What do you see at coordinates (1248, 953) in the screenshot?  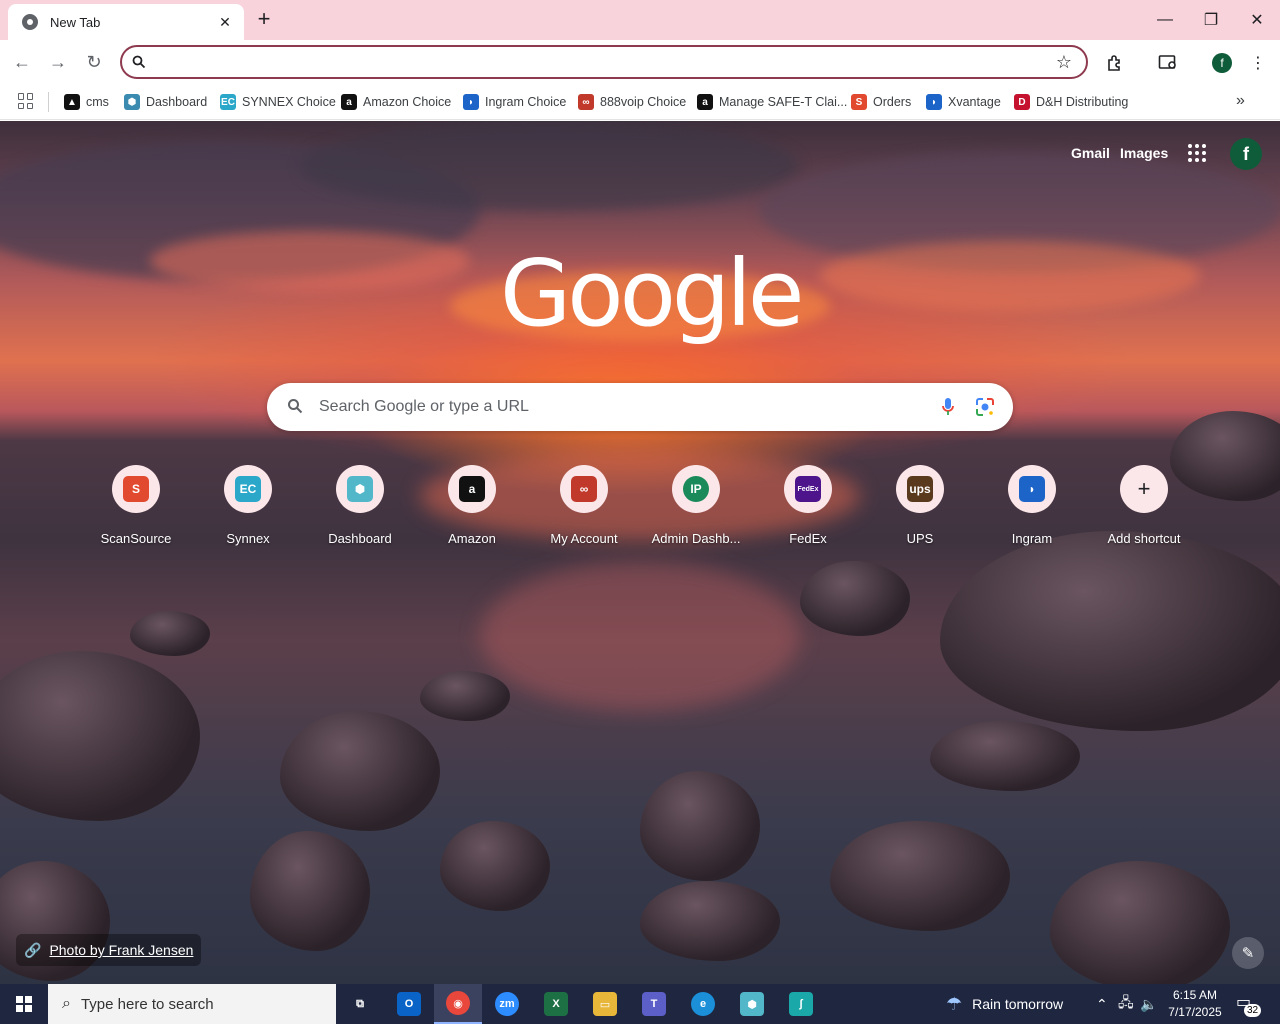 I see `customize-pencil-icon: ✎` at bounding box center [1248, 953].